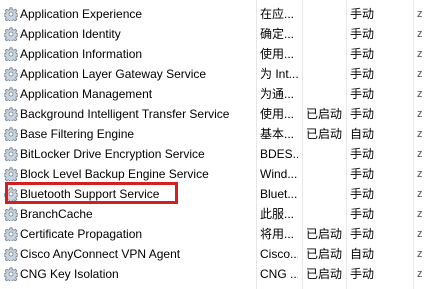 This screenshot has height=289, width=431. What do you see at coordinates (215, 214) in the screenshot?
I see `service-row: BranchCache 此服... 手动 z` at bounding box center [215, 214].